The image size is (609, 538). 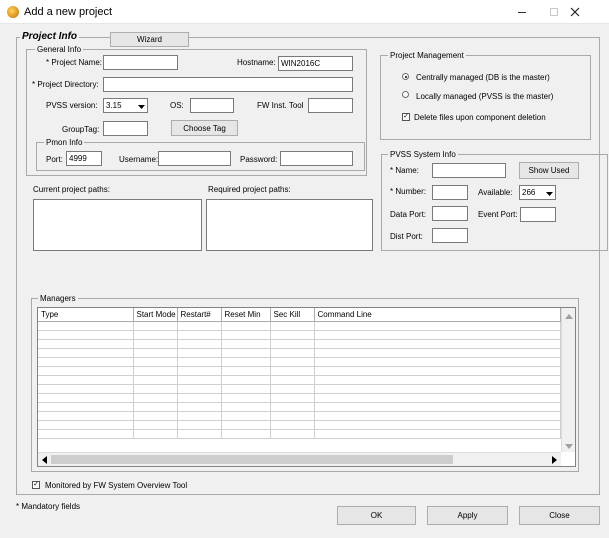 What do you see at coordinates (549, 170) in the screenshot?
I see `show-used-button: Show Used` at bounding box center [549, 170].